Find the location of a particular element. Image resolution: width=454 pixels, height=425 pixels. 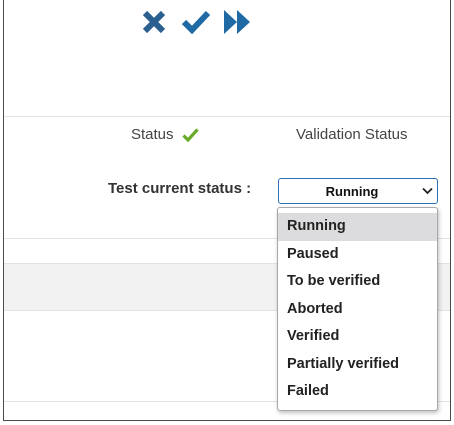

skip-forward-button is located at coordinates (238, 22).